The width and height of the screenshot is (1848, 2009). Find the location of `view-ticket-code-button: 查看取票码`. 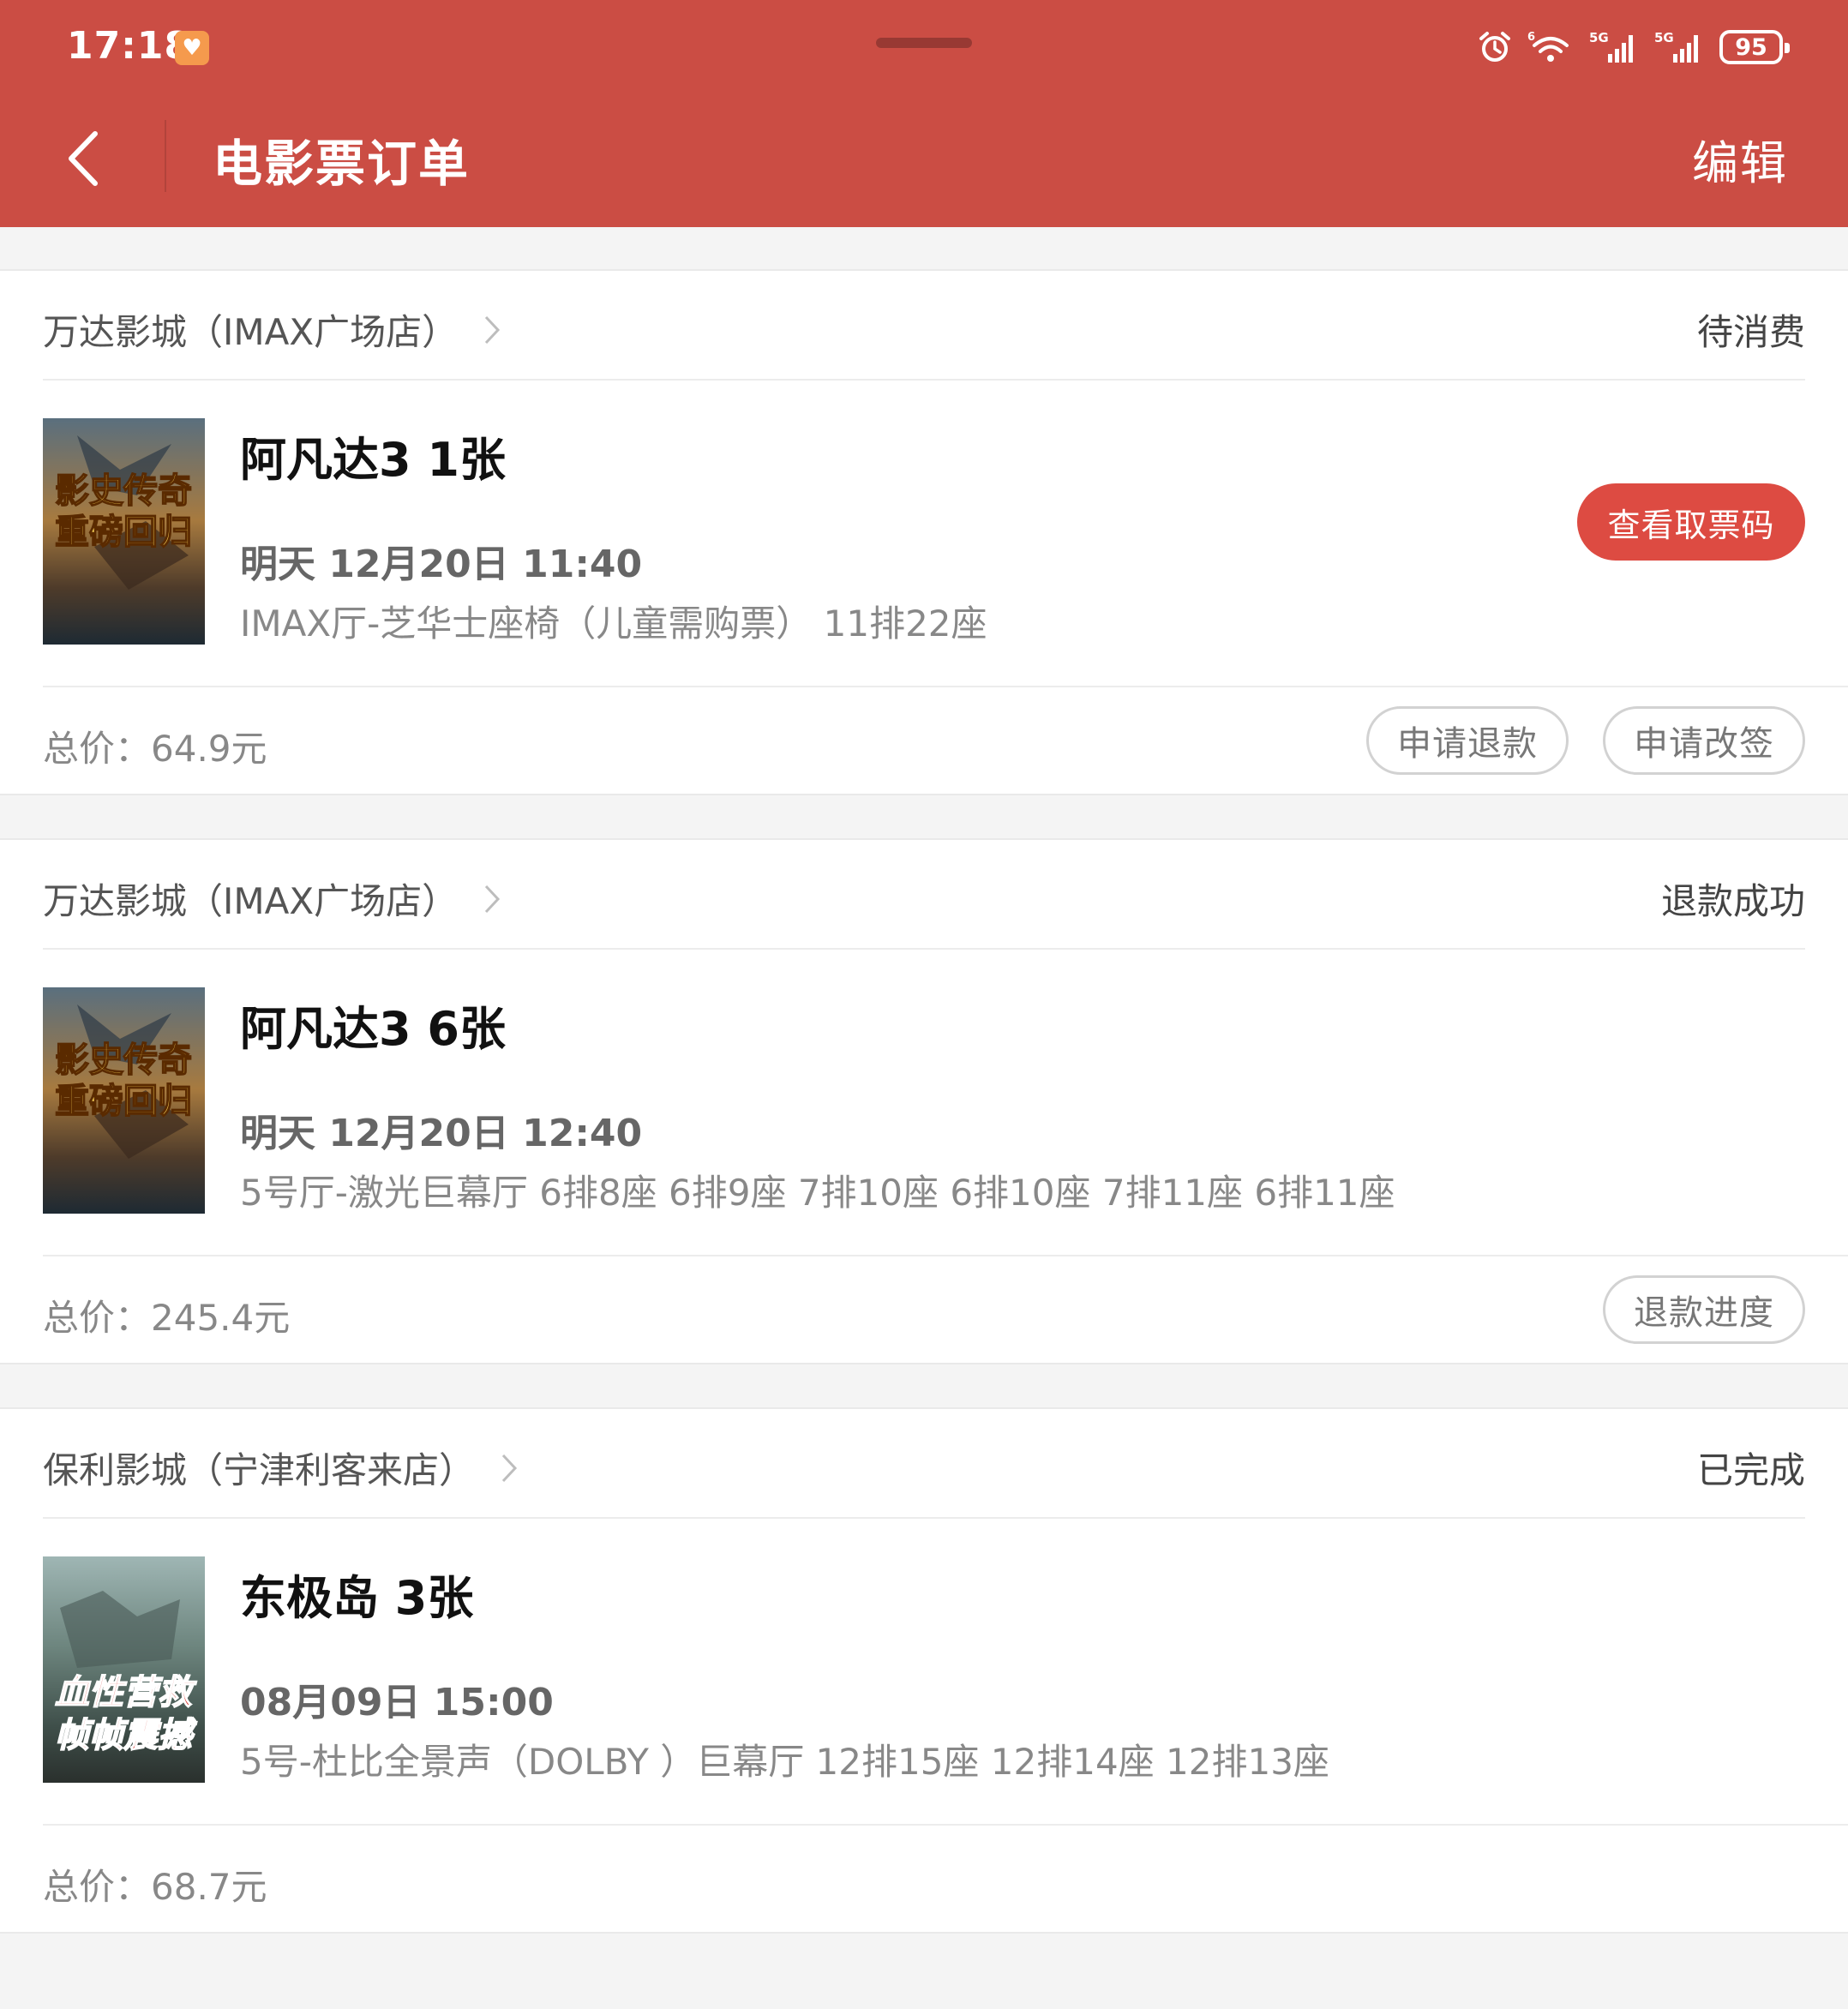

view-ticket-code-button: 查看取票码 is located at coordinates (1691, 522).